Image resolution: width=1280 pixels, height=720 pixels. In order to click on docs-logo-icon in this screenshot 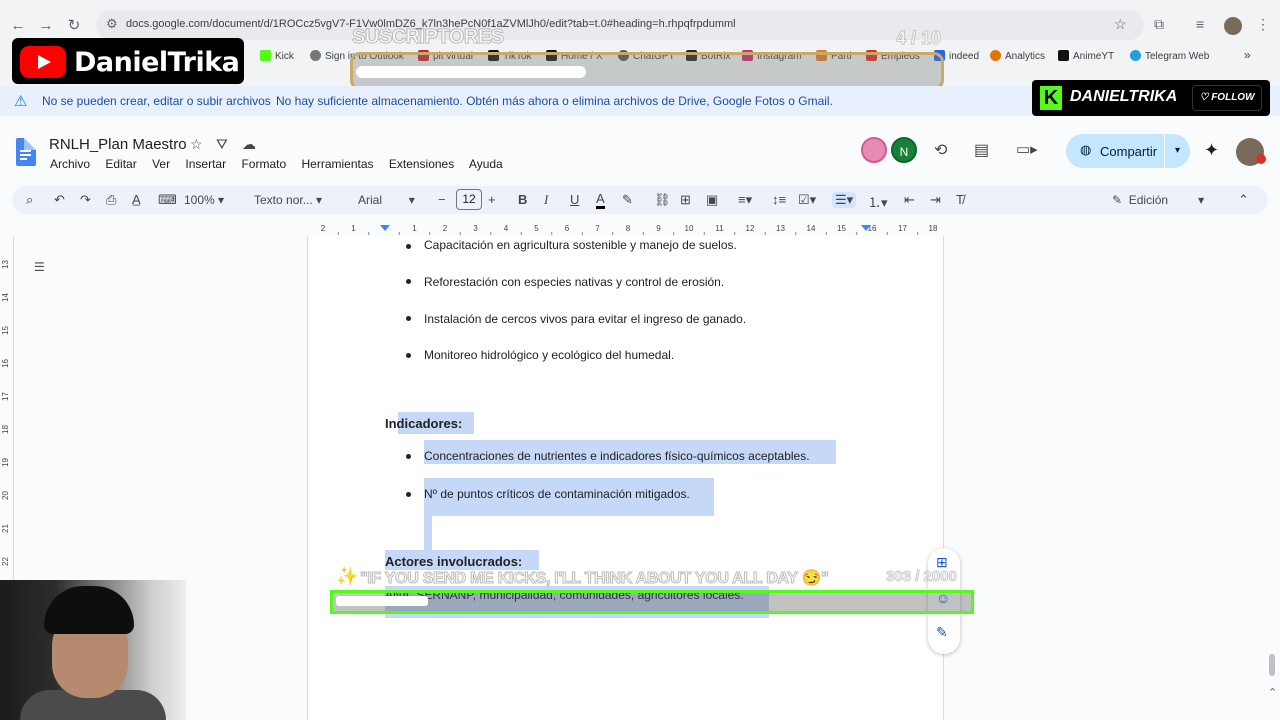, I will do `click(26, 152)`.